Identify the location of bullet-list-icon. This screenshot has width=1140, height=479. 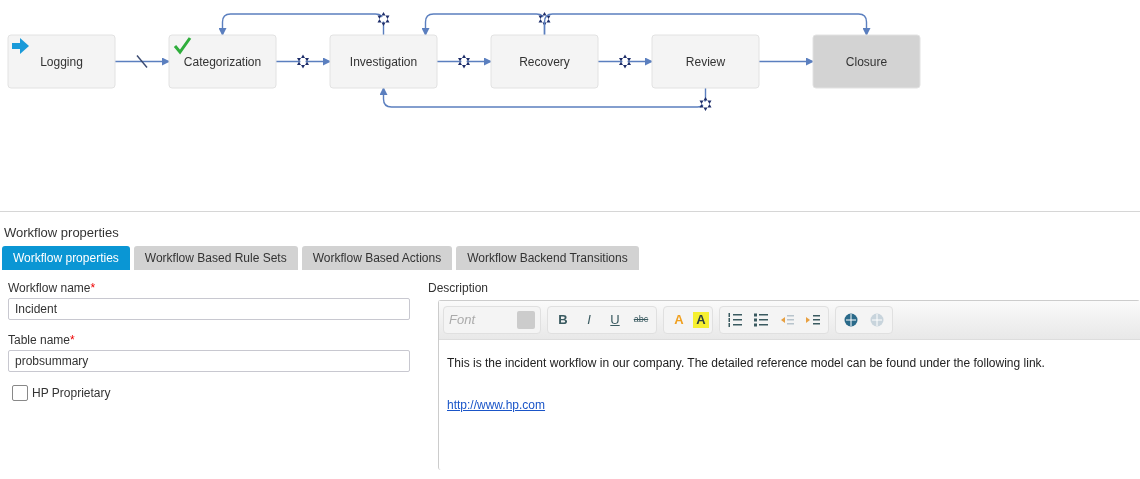
(761, 320).